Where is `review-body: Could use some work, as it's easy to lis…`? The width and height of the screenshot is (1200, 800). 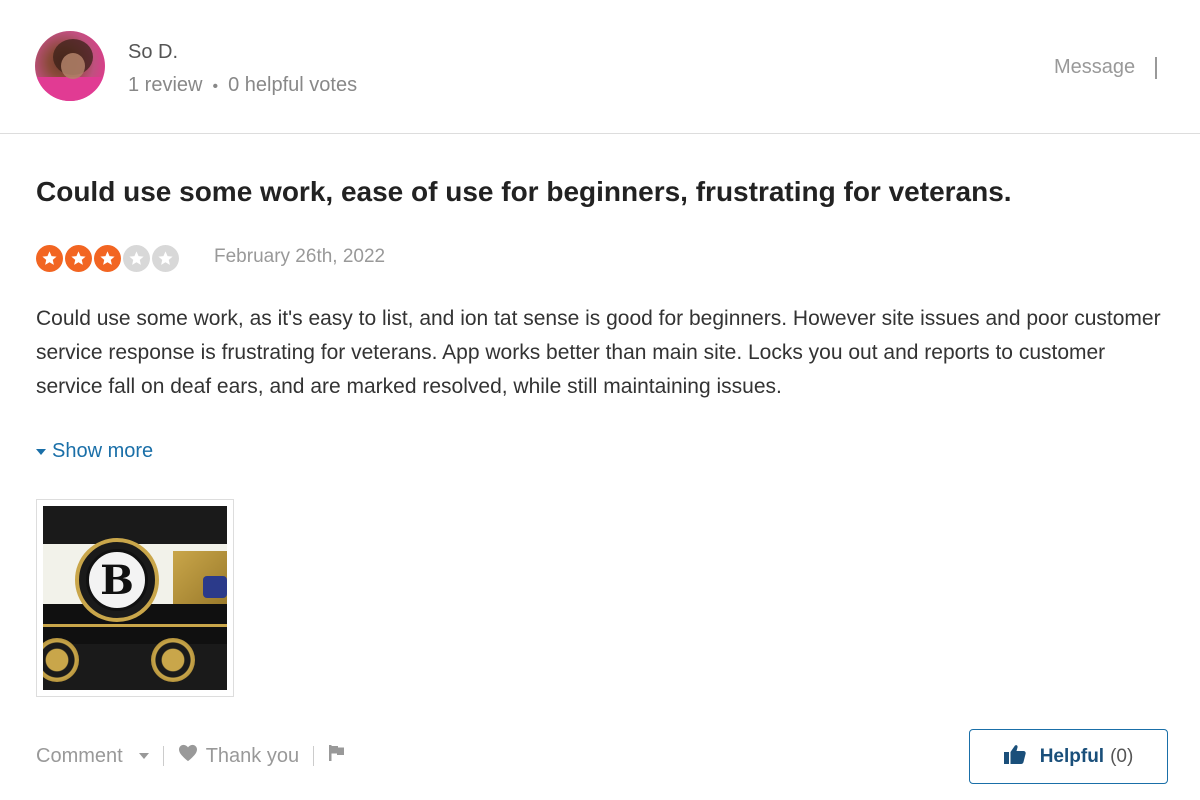 review-body: Could use some work, as it's easy to lis… is located at coordinates (598, 352).